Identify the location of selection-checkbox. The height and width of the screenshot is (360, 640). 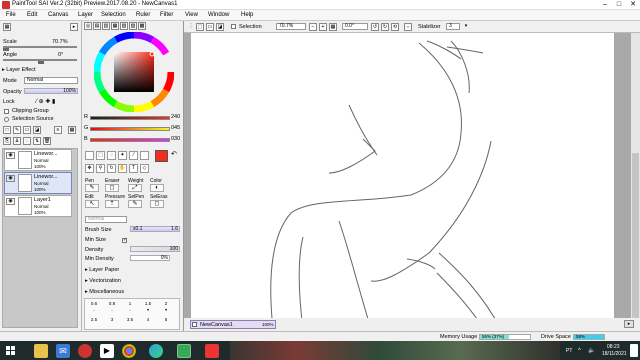
(233, 26).